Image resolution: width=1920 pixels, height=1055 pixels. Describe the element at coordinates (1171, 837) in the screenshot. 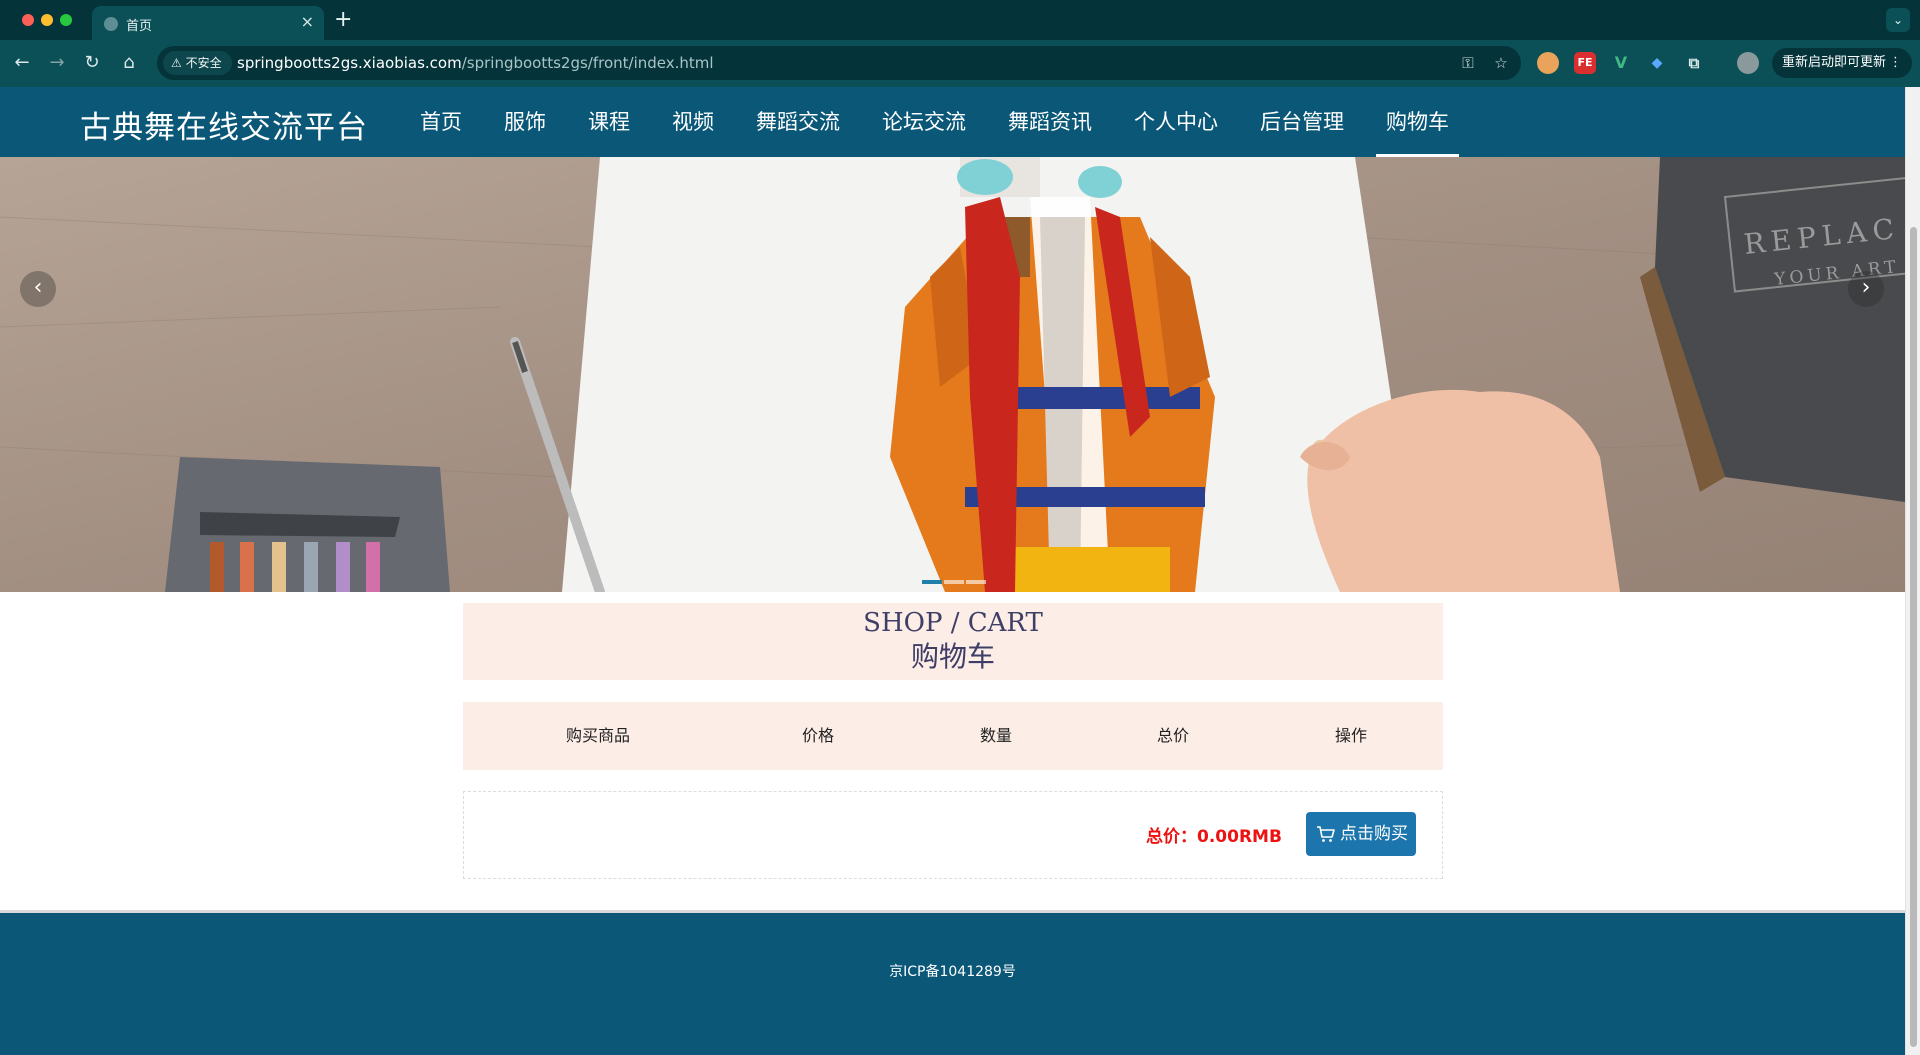

I see `total-label: 总价：` at that location.